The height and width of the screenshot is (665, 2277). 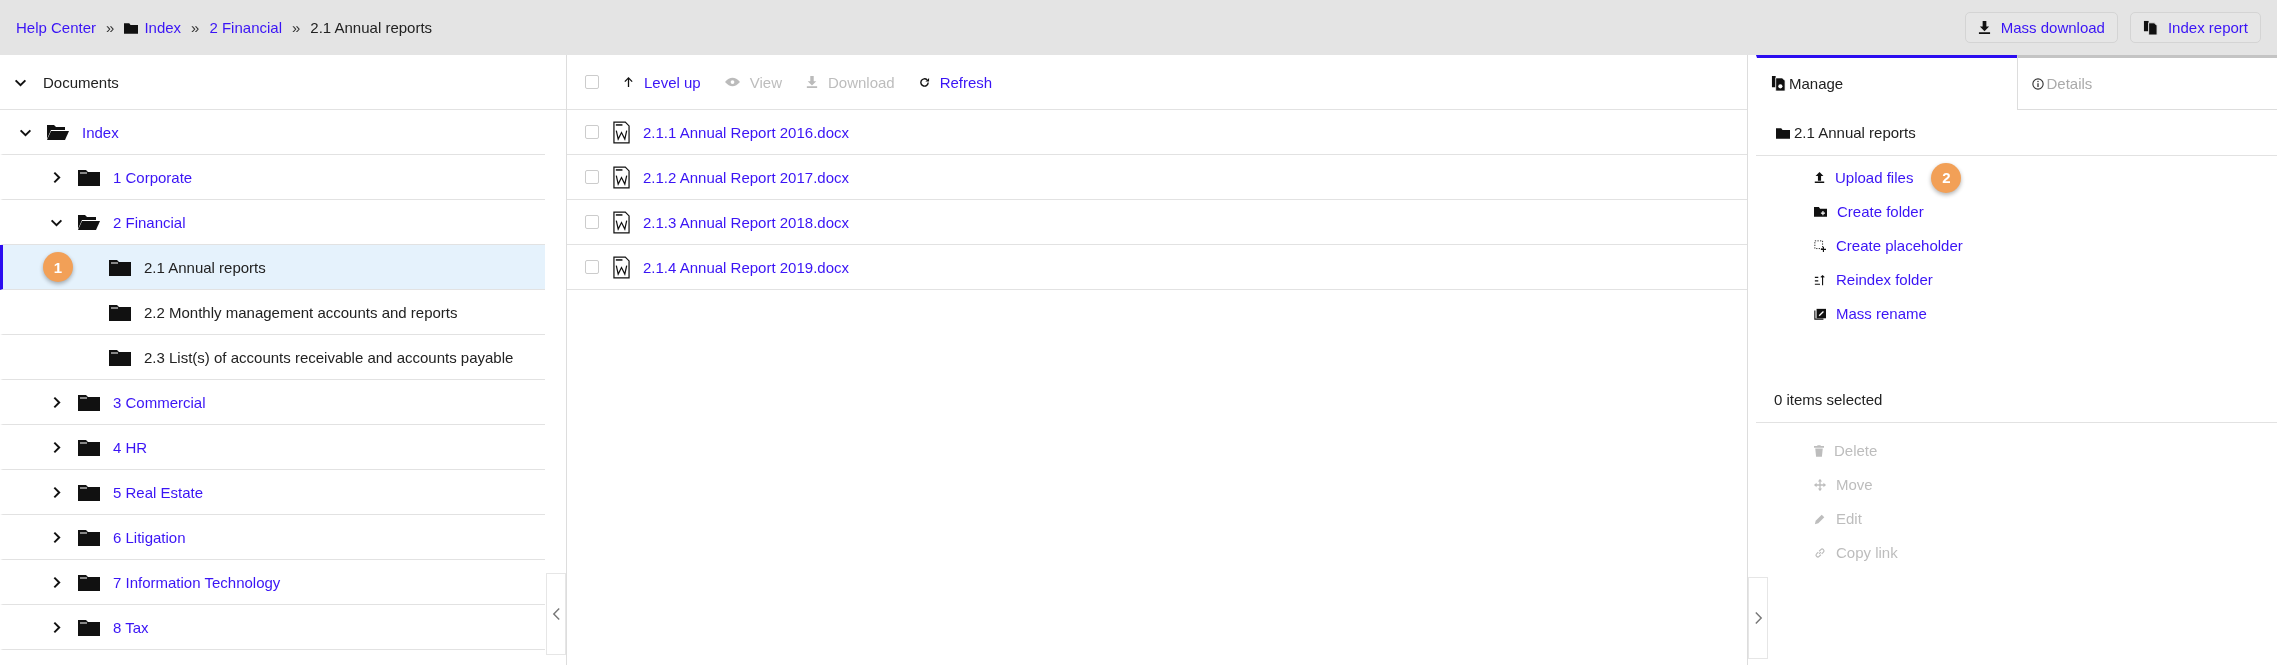 I want to click on sort-icon, so click(x=1820, y=279).